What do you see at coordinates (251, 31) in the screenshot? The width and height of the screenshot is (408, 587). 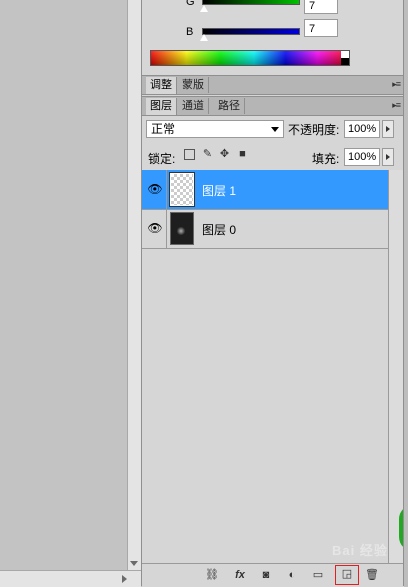 I see `b-slider-track` at bounding box center [251, 31].